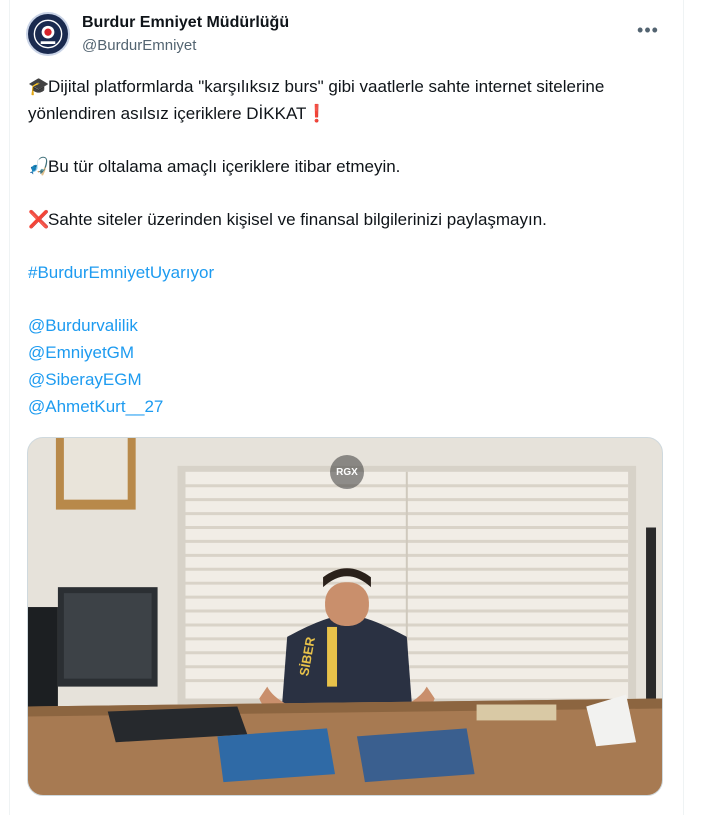  I want to click on user-handle: @BurdurEmniyet, so click(139, 45).